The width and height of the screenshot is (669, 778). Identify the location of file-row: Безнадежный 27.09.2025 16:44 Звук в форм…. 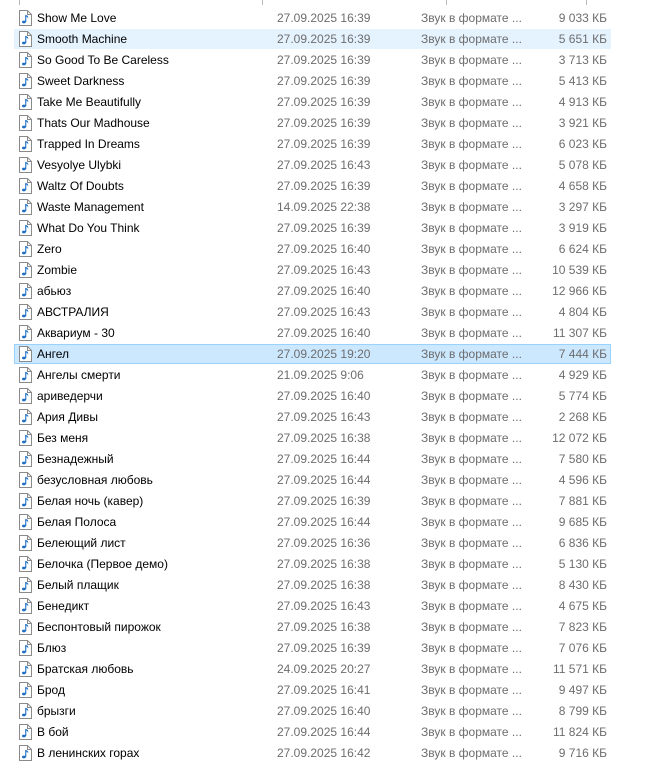
(312, 459).